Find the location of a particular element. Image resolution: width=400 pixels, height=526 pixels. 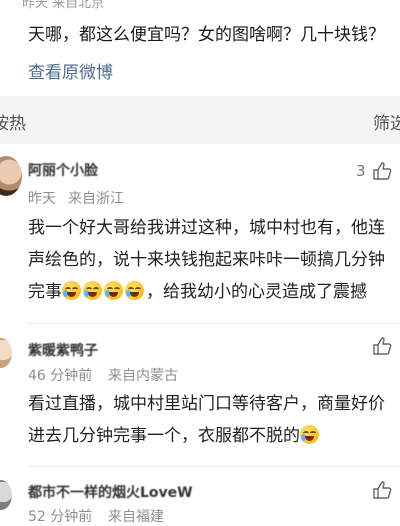

comment-line-tail: ，给我幼小的心灵造成了震撼 is located at coordinates (256, 292).